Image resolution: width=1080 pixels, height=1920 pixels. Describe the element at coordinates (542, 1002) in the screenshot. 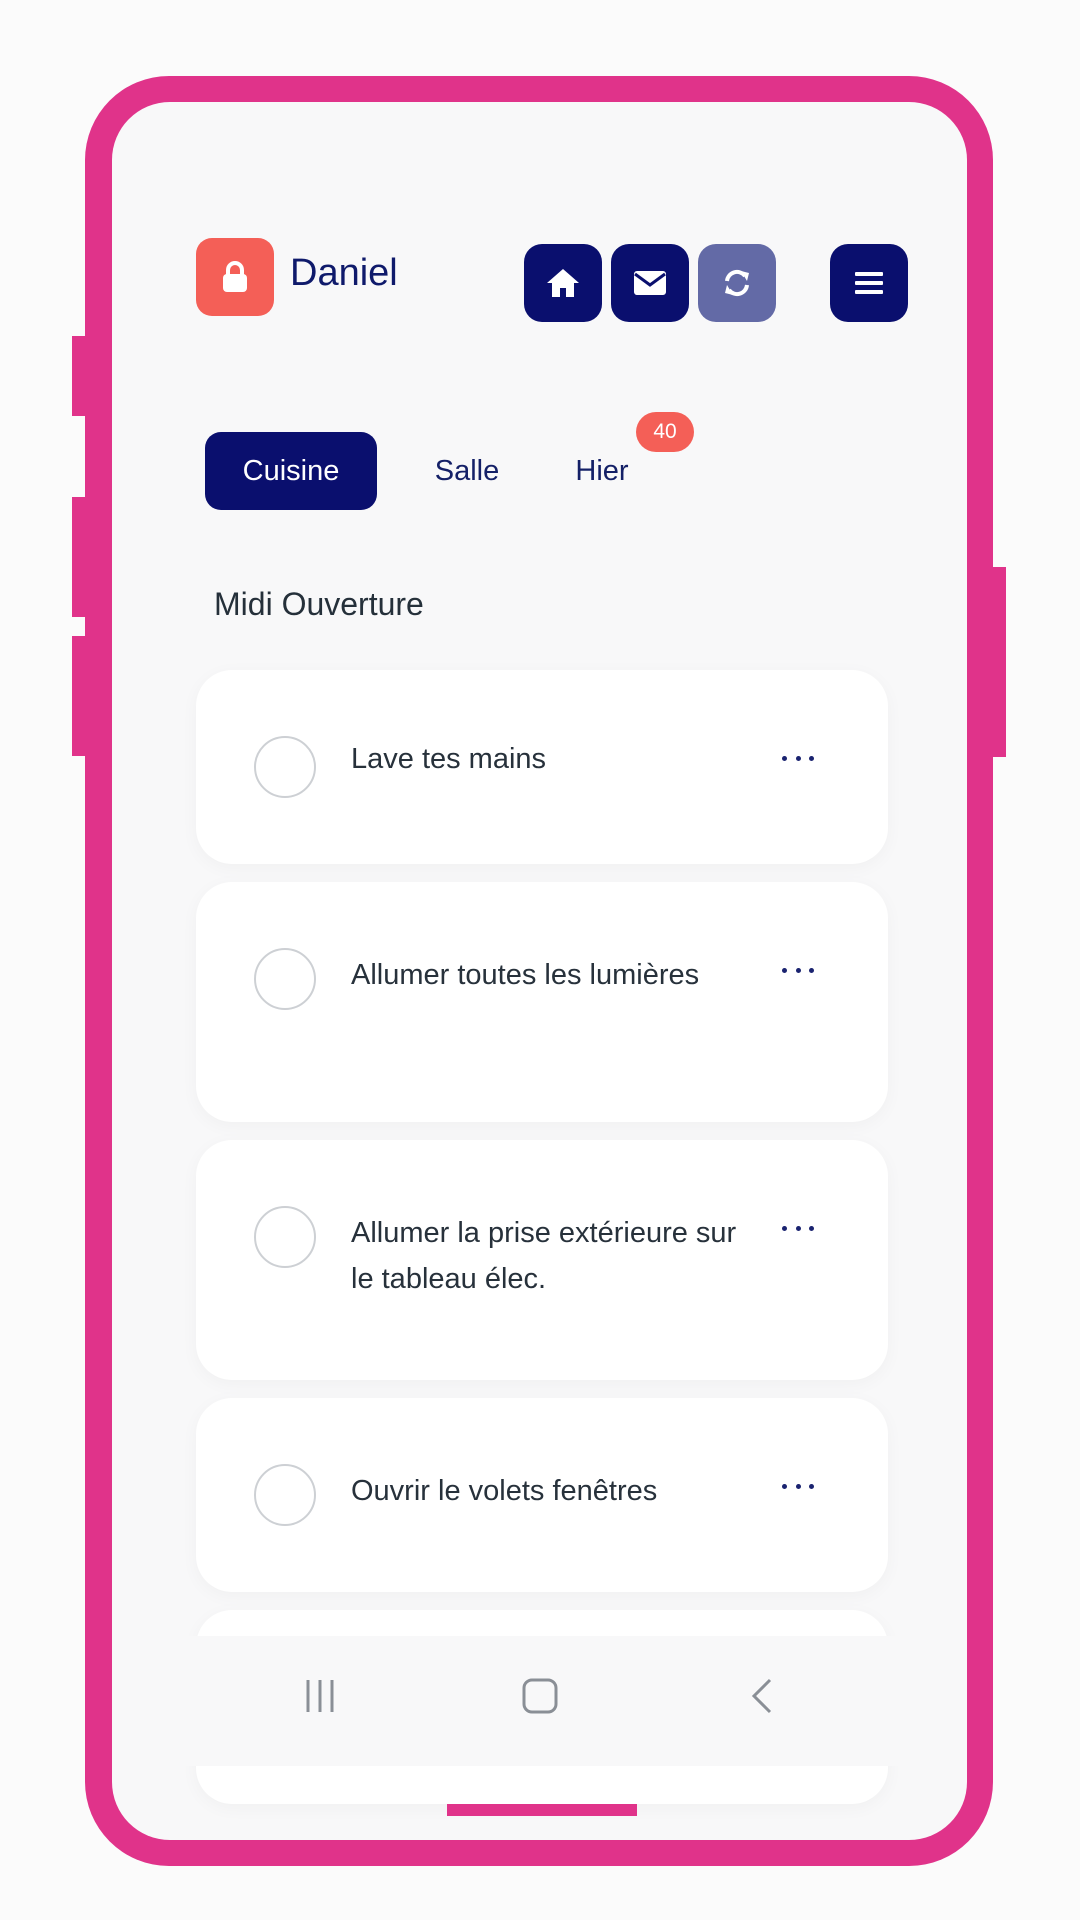

I see `task-card: Allumer toutes les lumières` at that location.